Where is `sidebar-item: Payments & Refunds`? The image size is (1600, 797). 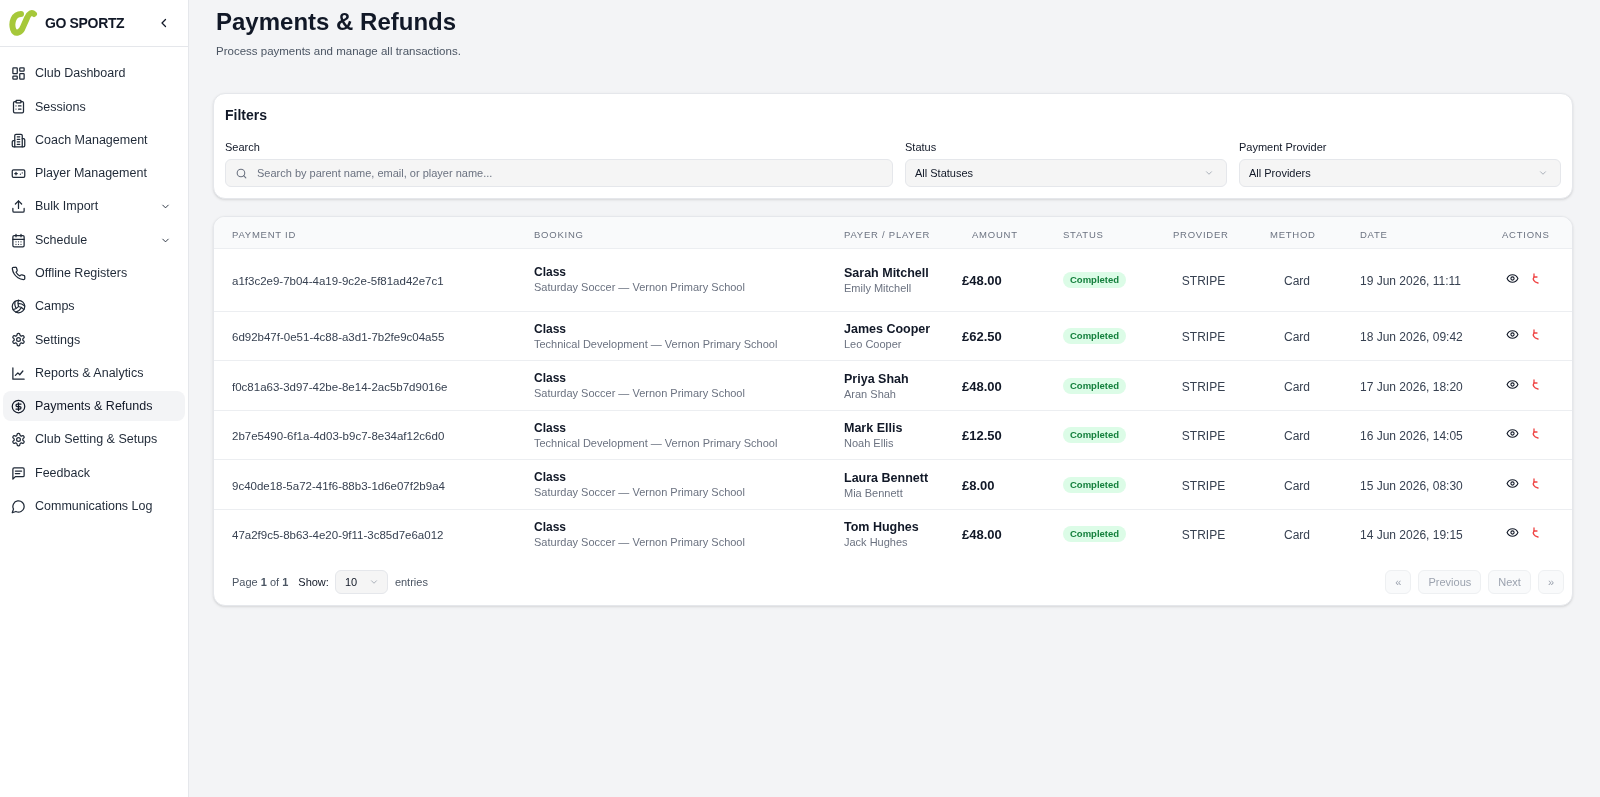
sidebar-item: Payments & Refunds is located at coordinates (94, 406).